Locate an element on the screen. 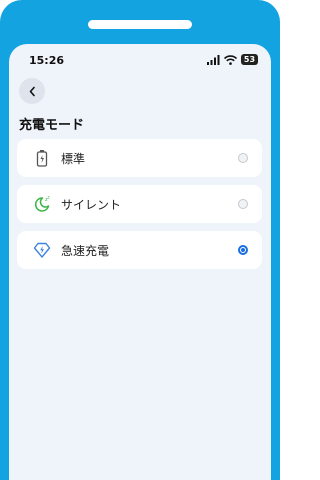  status-time: 15:26 is located at coordinates (47, 60).